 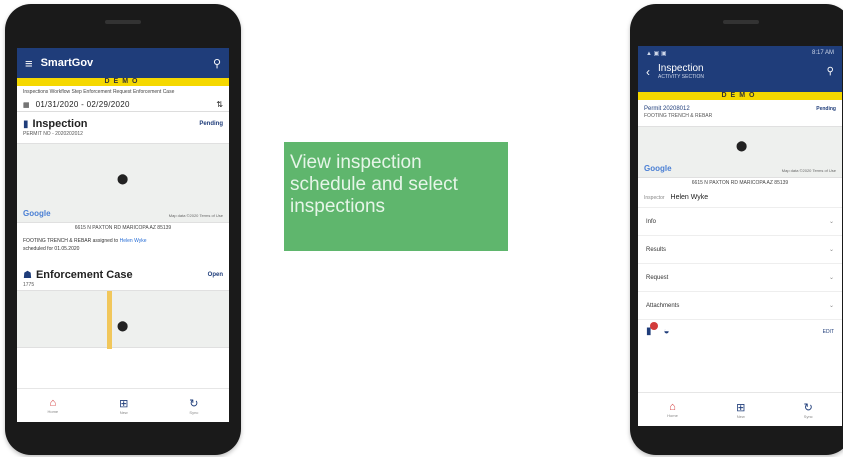 I want to click on inspection-title: Inspection, so click(x=60, y=124).